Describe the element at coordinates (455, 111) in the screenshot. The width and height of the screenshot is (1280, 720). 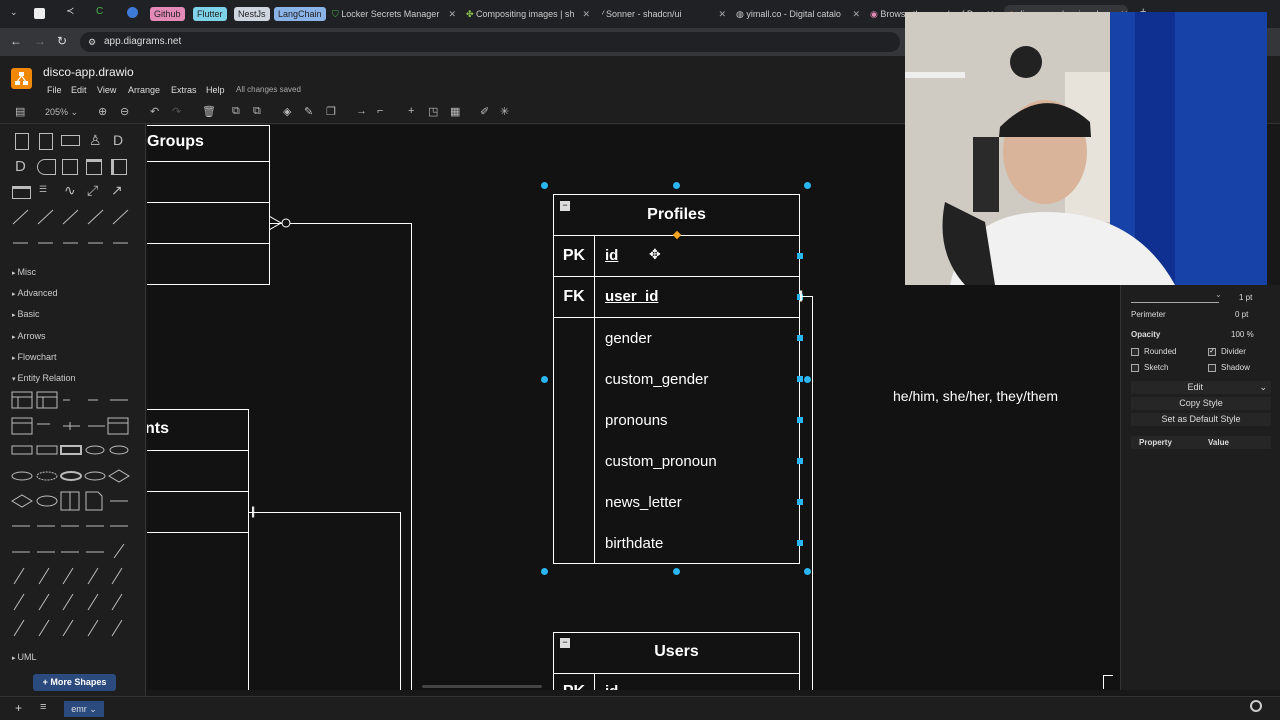
I see `table-icon: ▦` at that location.